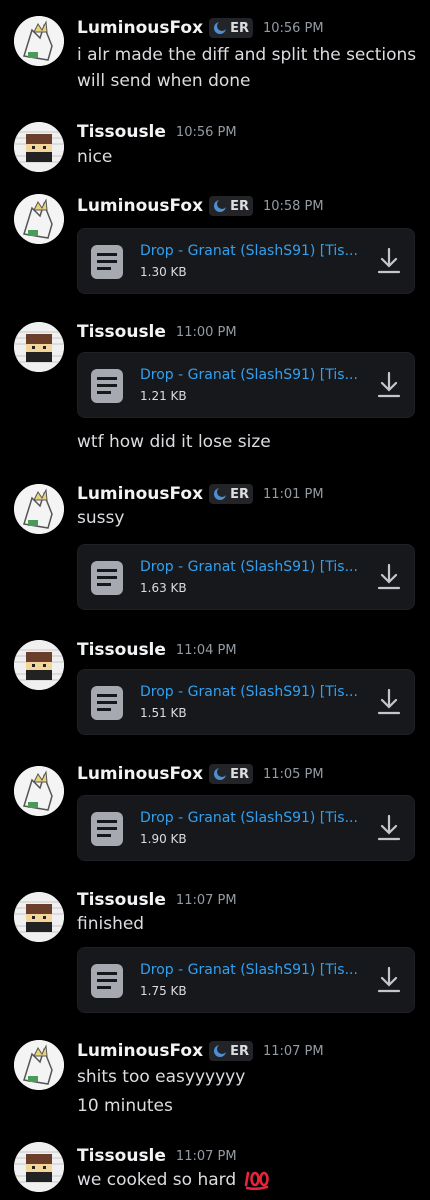 This screenshot has width=430, height=1200. Describe the element at coordinates (163, 991) in the screenshot. I see `file-size: 1.75 KB` at that location.